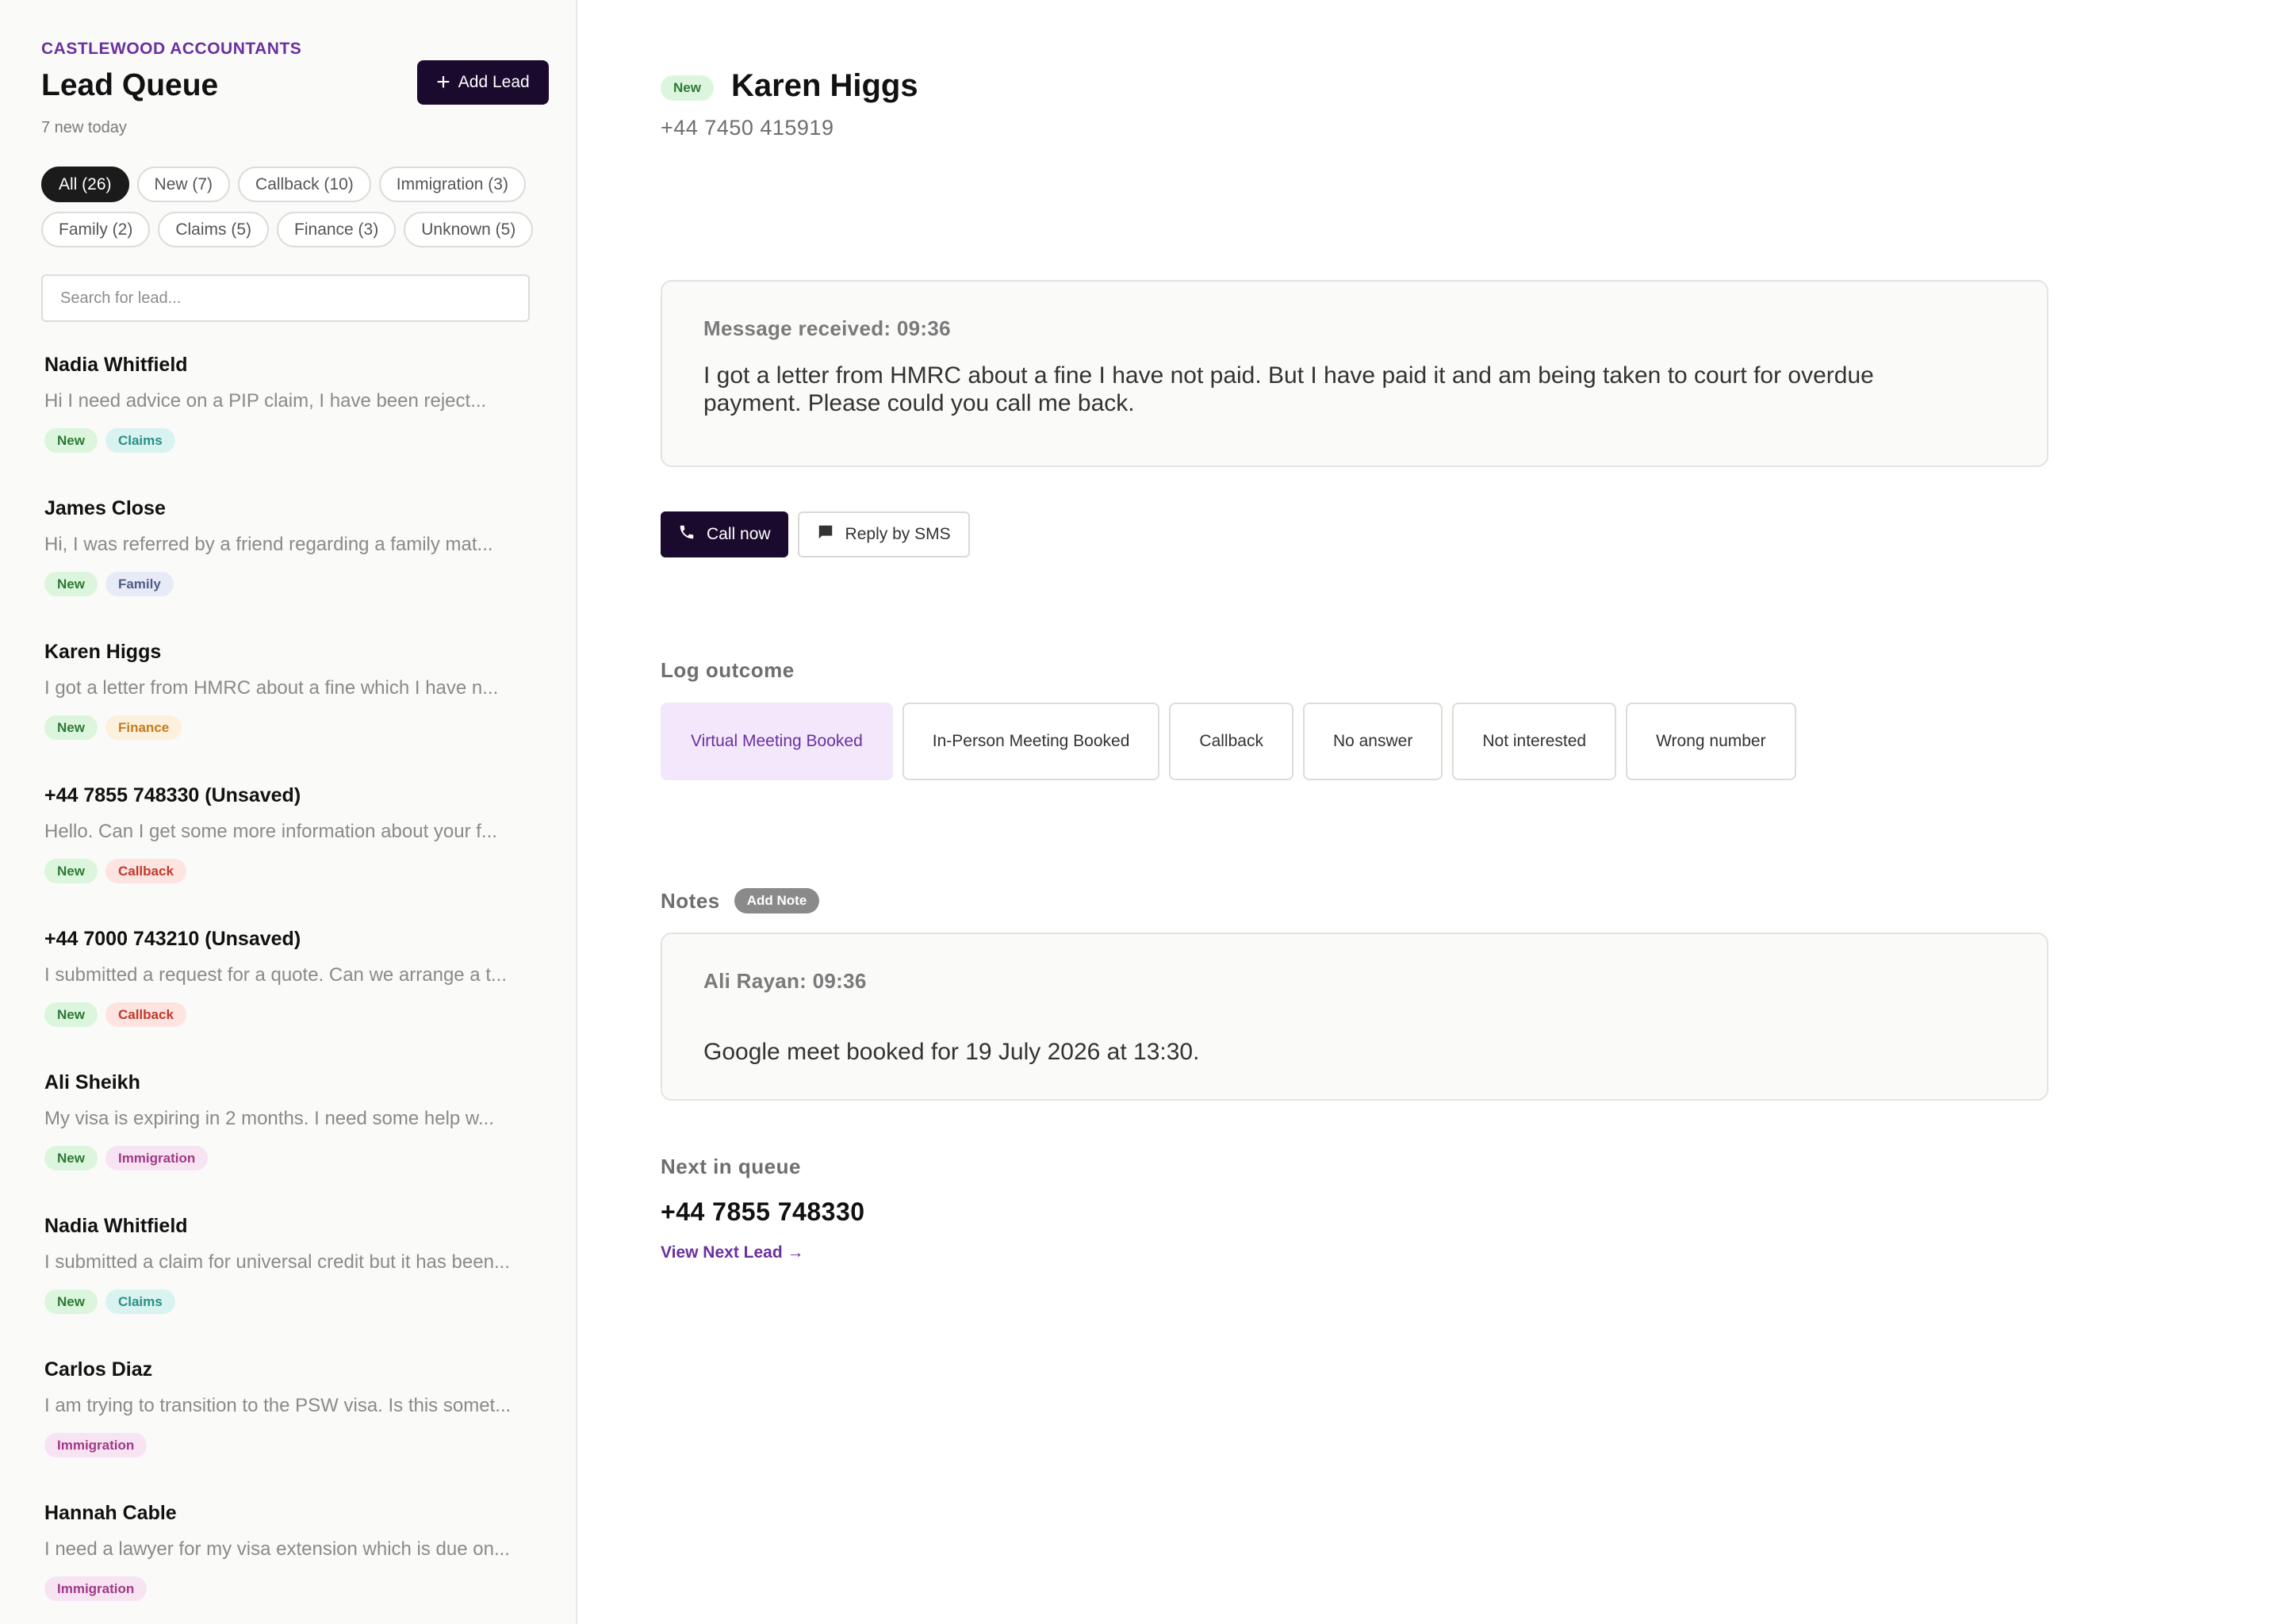  Describe the element at coordinates (898, 534) in the screenshot. I see `reply-sms-label: Reply by SMS` at that location.